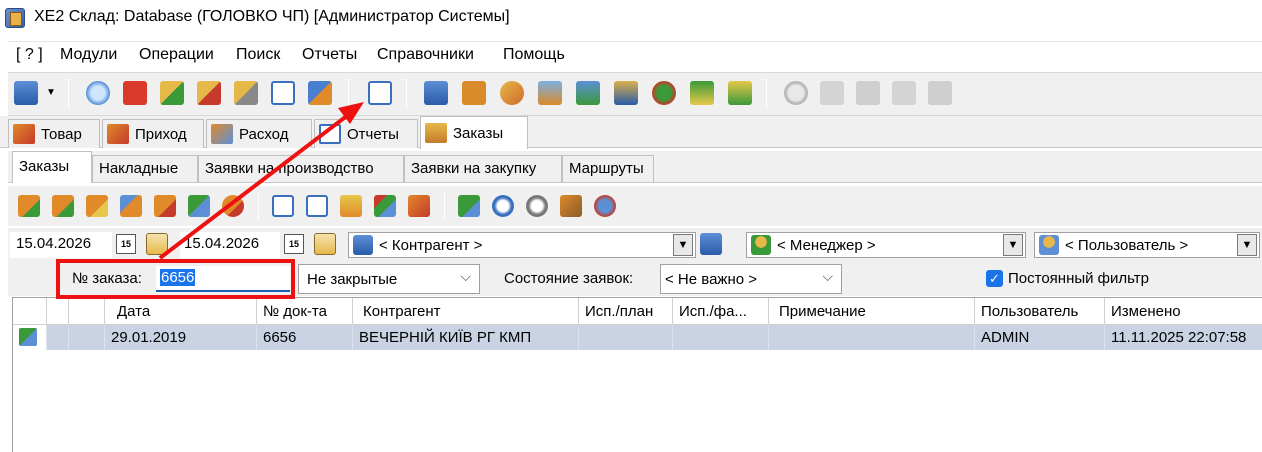 The height and width of the screenshot is (452, 1262). Describe the element at coordinates (256, 185) in the screenshot. I see `arrow-line` at that location.